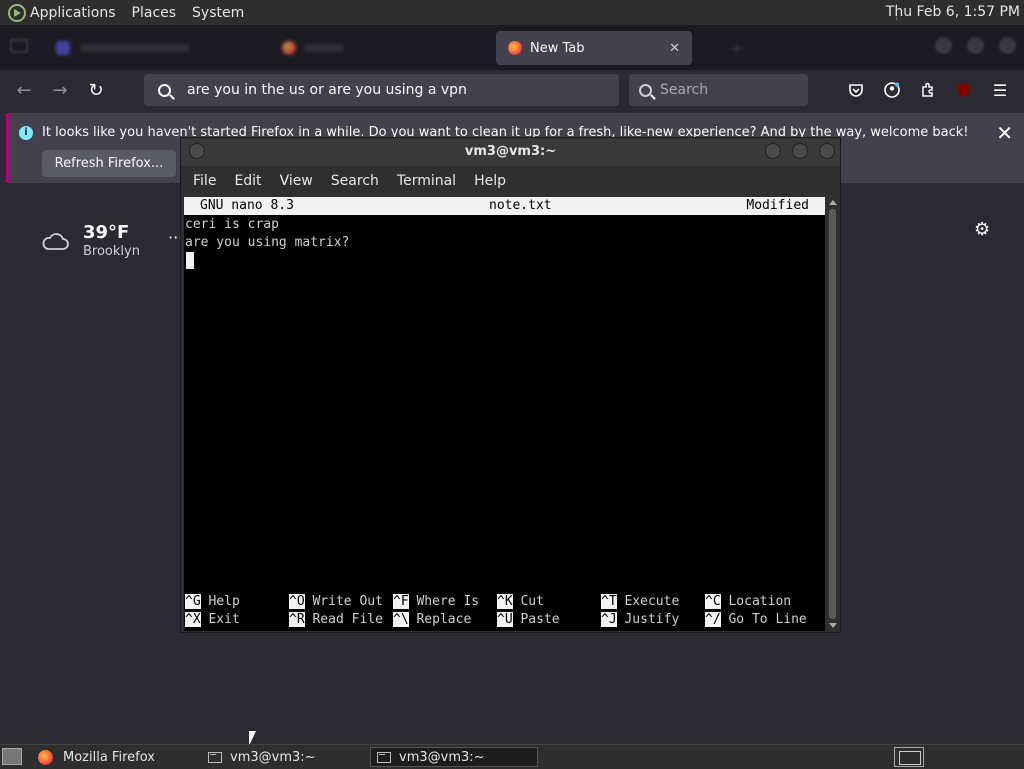 The width and height of the screenshot is (1024, 769). What do you see at coordinates (827, 151) in the screenshot?
I see `close-button` at bounding box center [827, 151].